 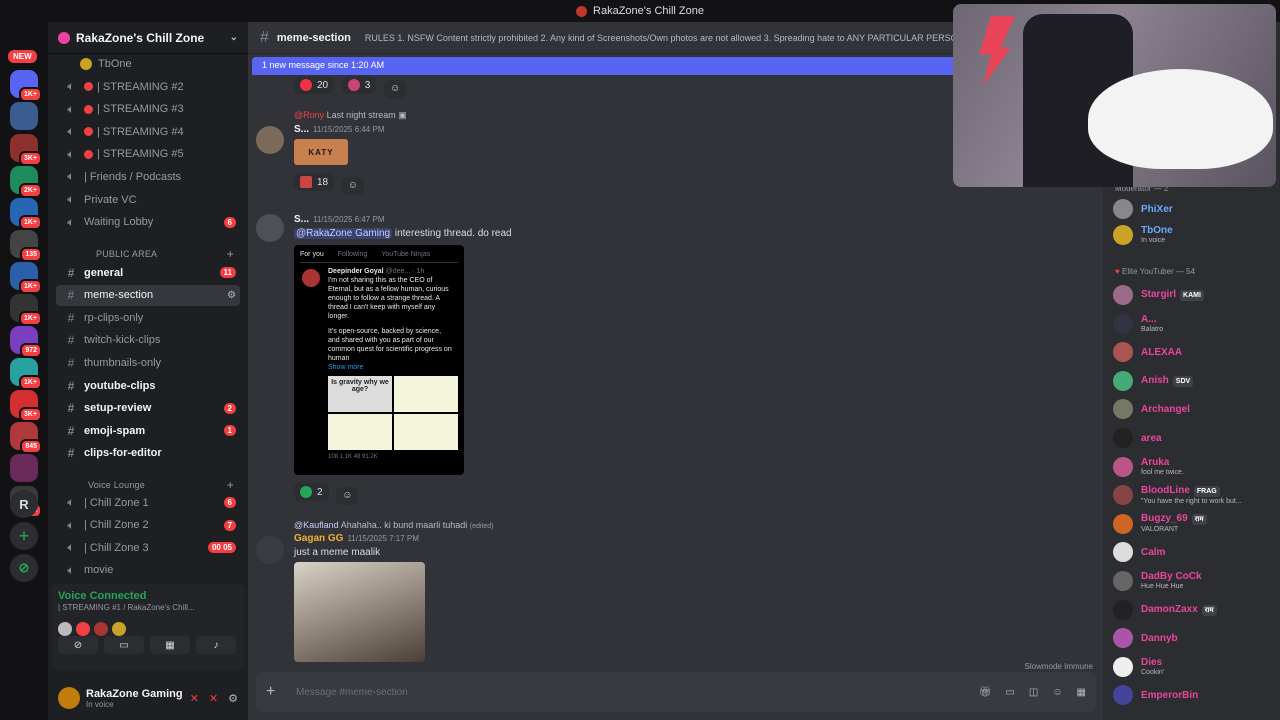 I want to click on mic-muted-icon: ✕, so click(x=194, y=698).